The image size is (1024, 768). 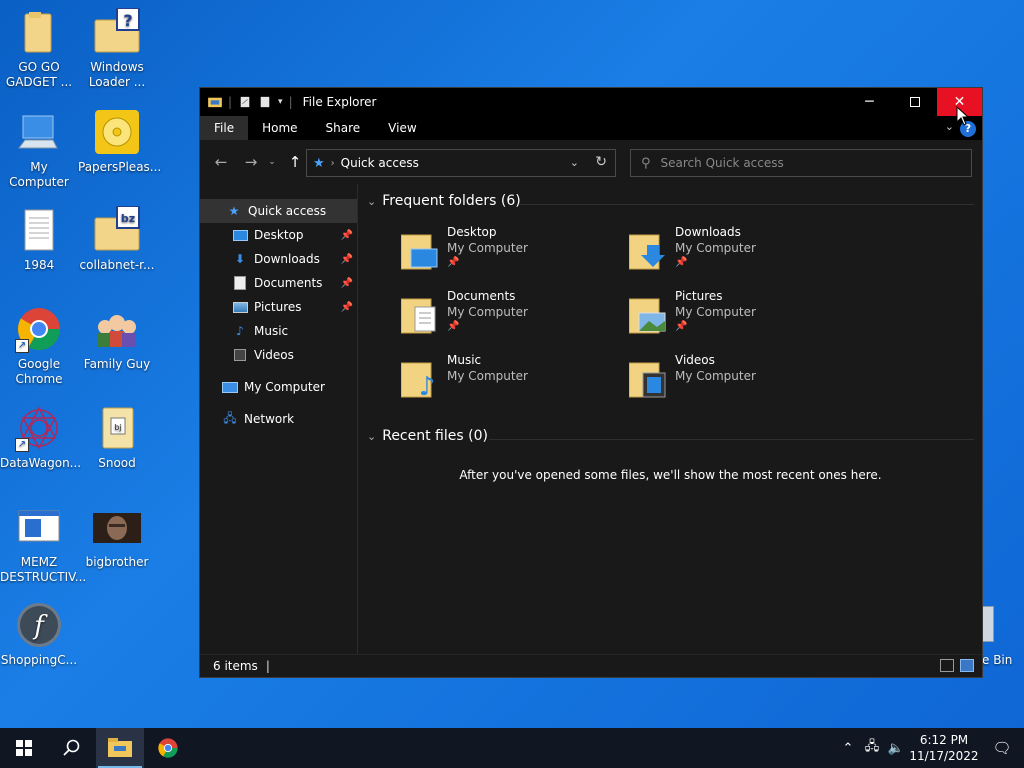 What do you see at coordinates (427, 436) in the screenshot?
I see `recent-files-header: ⌄ Recent files (0)` at bounding box center [427, 436].